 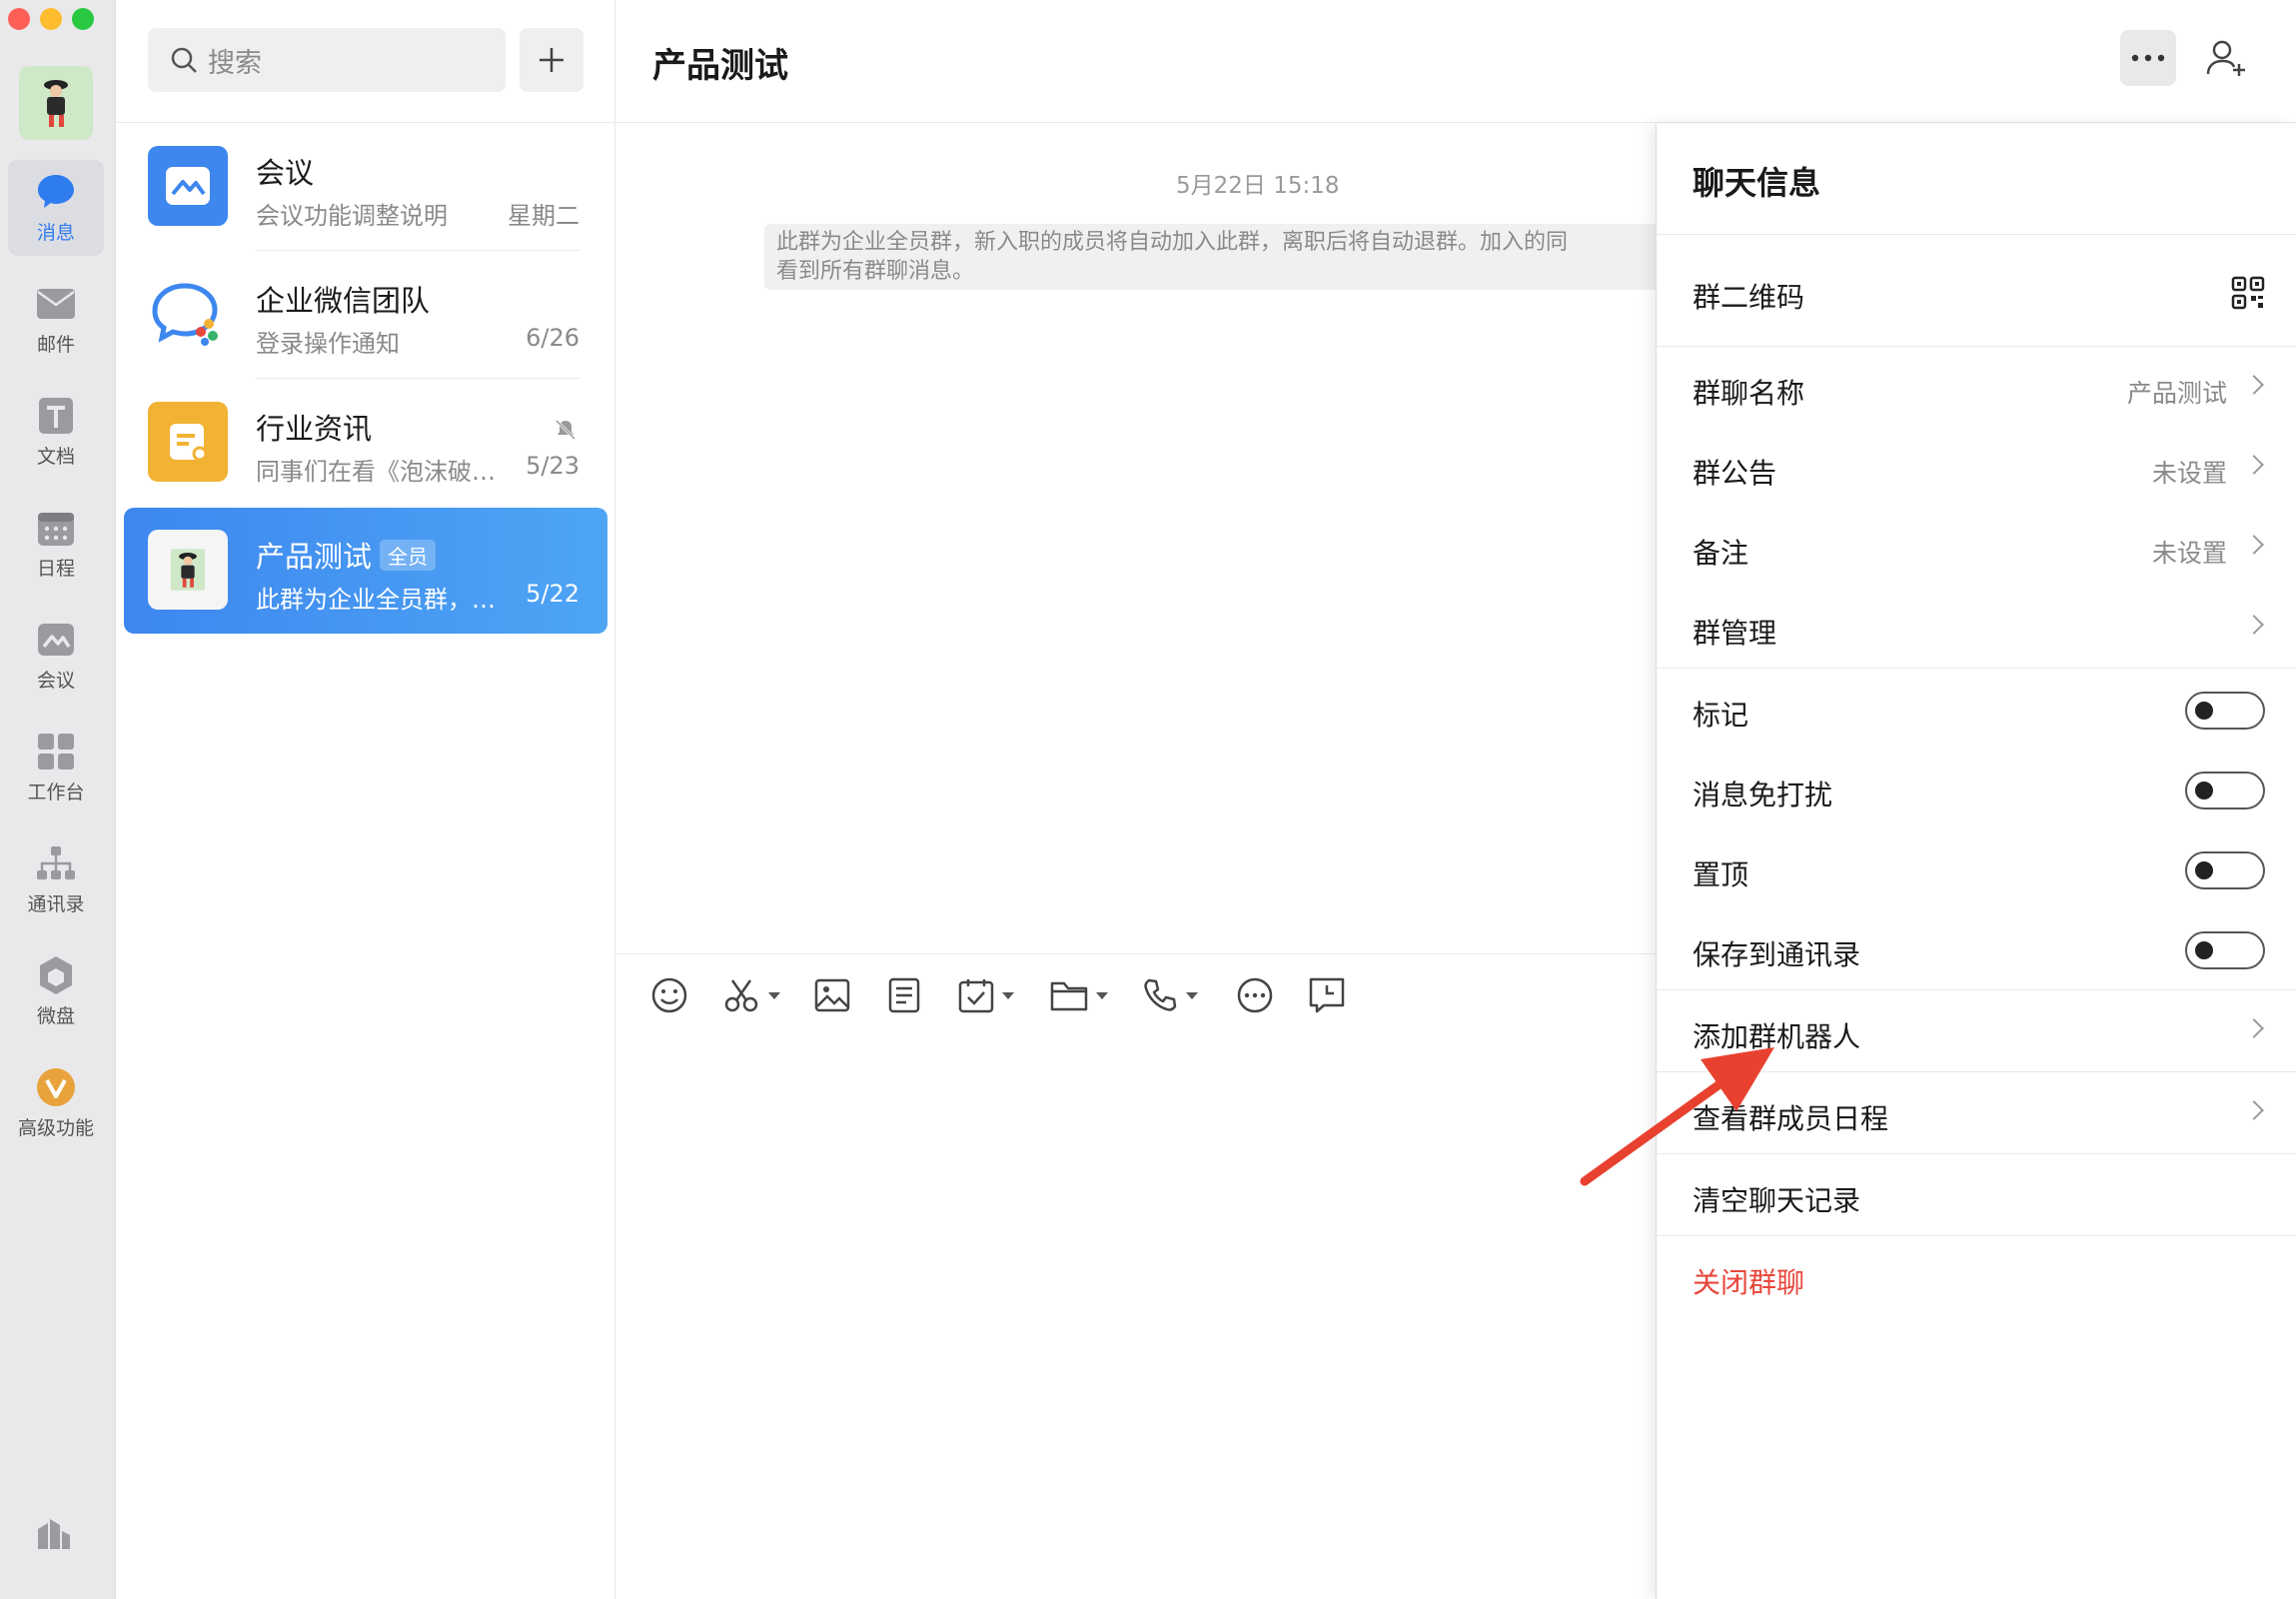 I want to click on more-circle-icon, so click(x=1255, y=995).